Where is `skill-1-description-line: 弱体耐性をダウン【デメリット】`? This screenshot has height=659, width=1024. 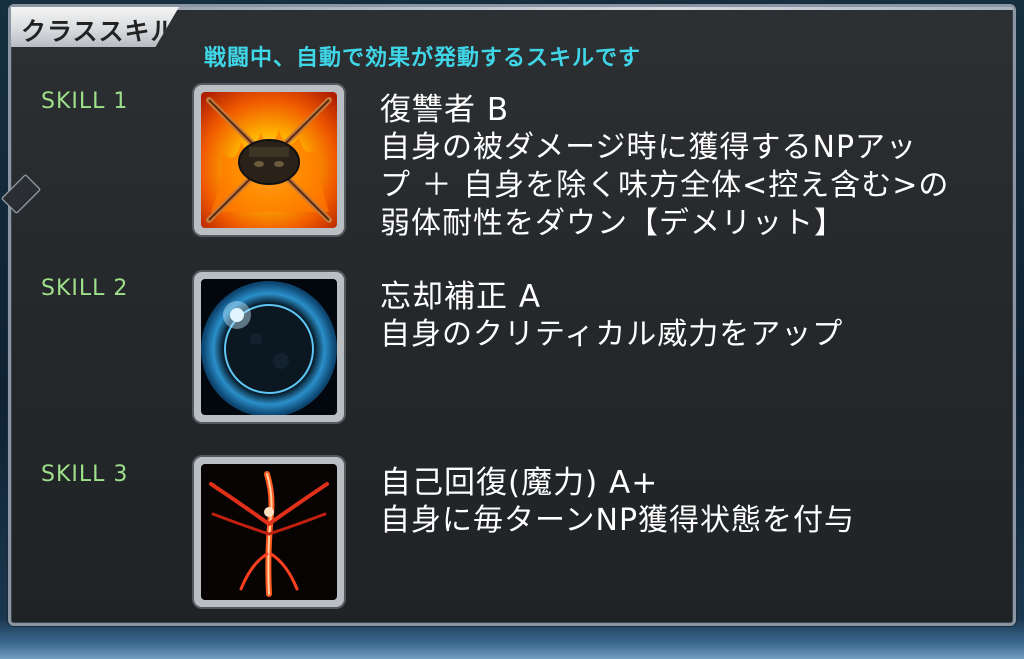 skill-1-description-line: 弱体耐性をダウン【デメリット】 is located at coordinates (612, 223).